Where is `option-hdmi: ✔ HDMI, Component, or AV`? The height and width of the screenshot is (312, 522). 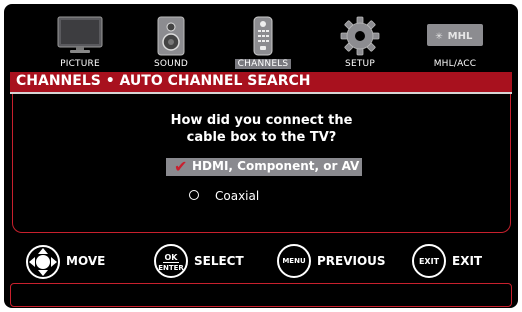 option-hdmi: ✔ HDMI, Component, or AV is located at coordinates (264, 167).